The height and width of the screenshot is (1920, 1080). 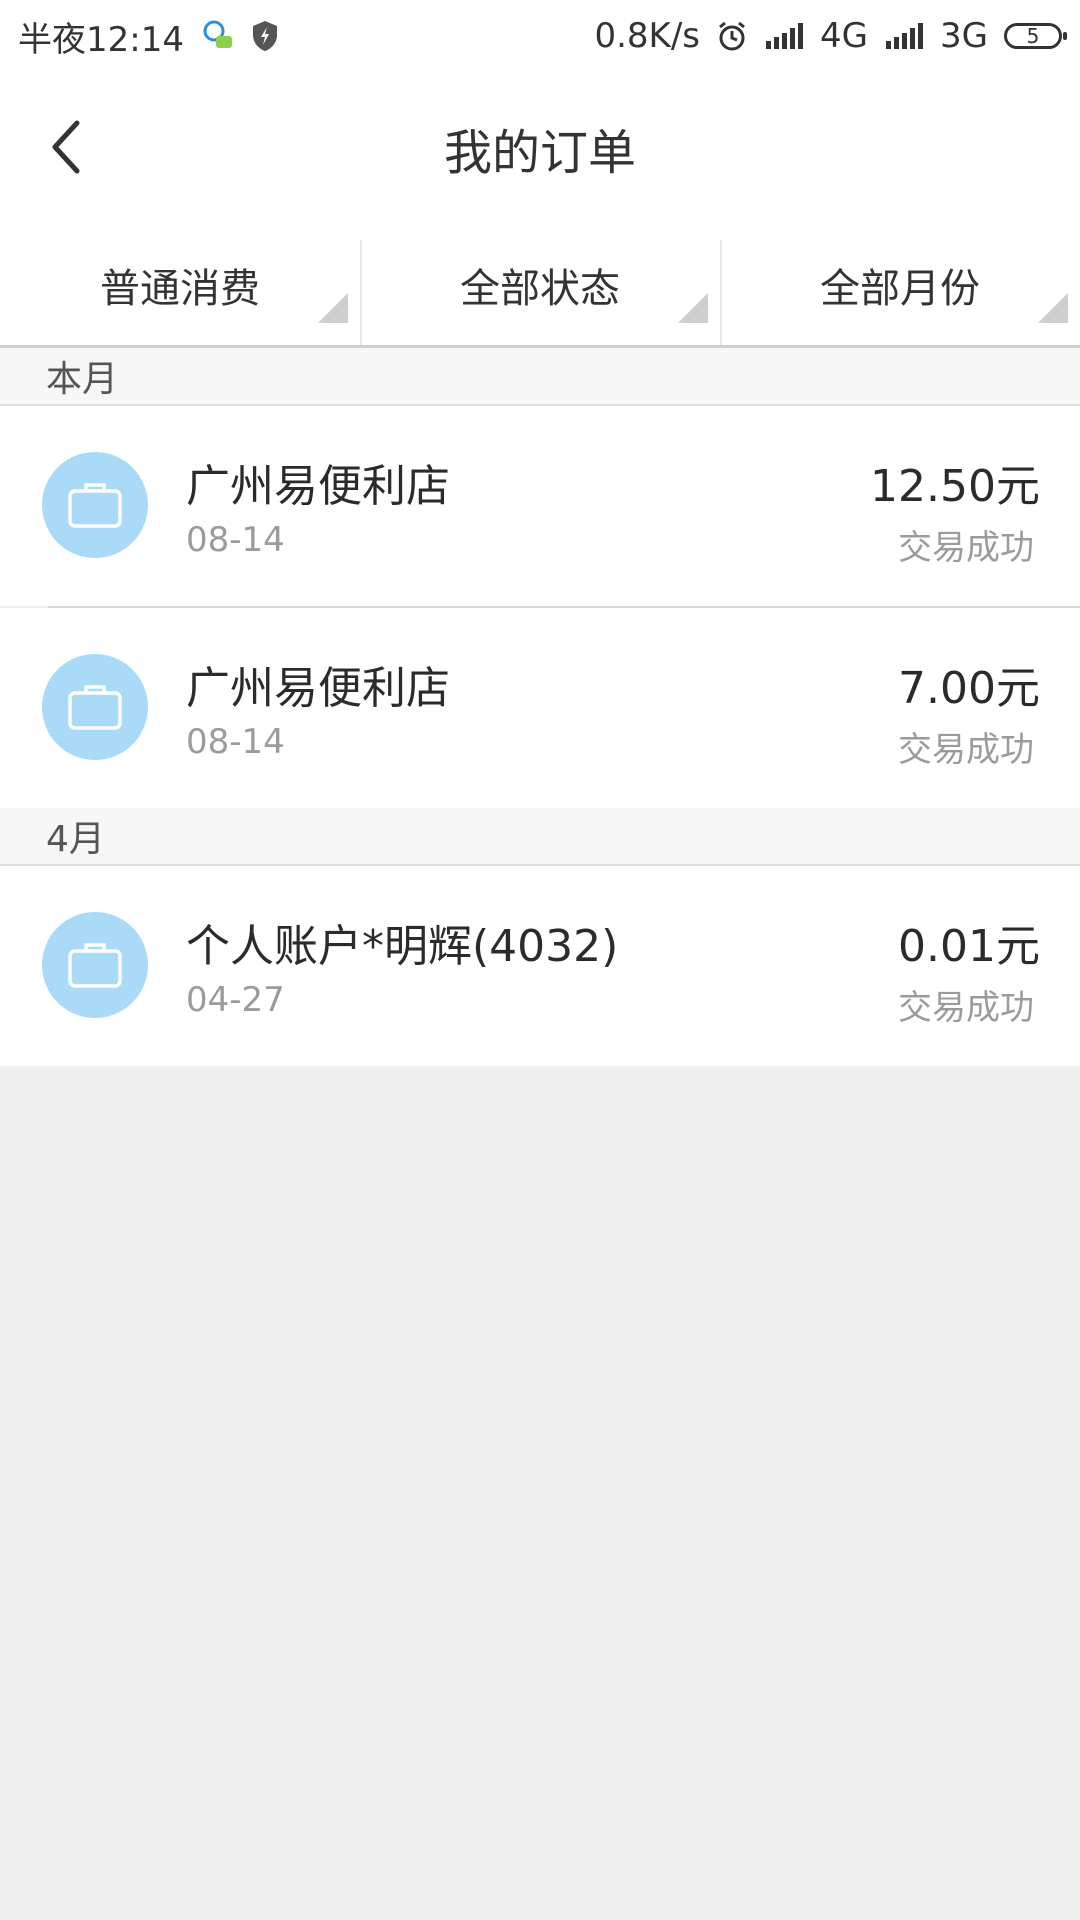 I want to click on filter-consumption-type: 普通消费, so click(x=180, y=284).